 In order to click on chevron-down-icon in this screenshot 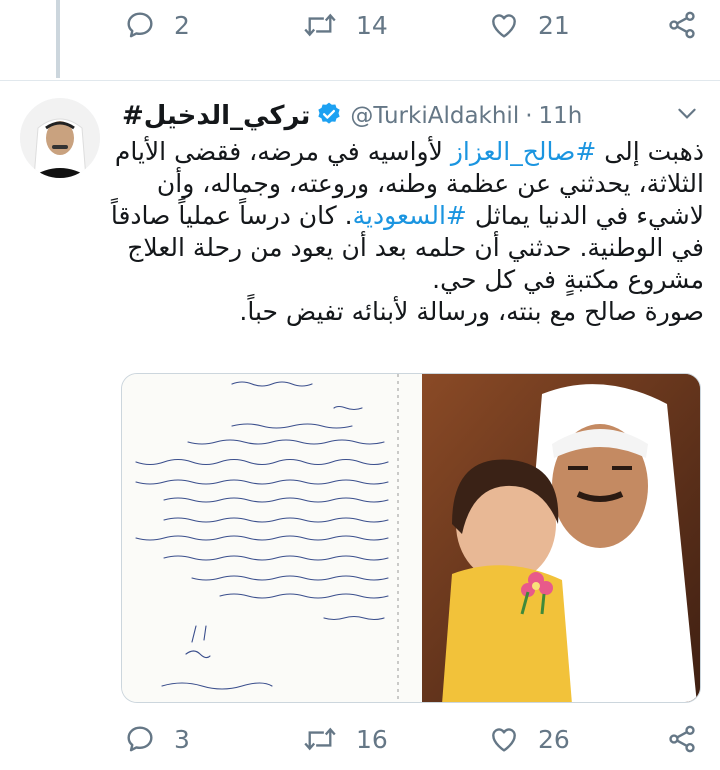, I will do `click(687, 113)`.